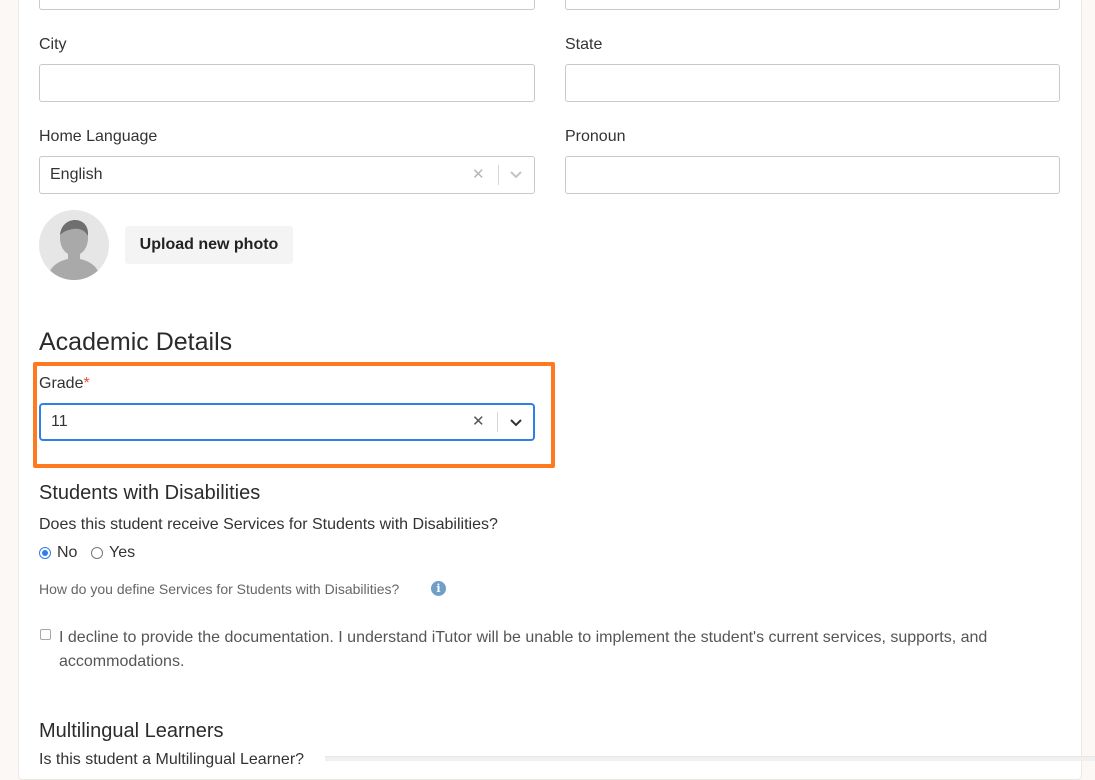 The width and height of the screenshot is (1095, 780). Describe the element at coordinates (150, 493) in the screenshot. I see `disabilities-title: Students with Disabilities` at that location.